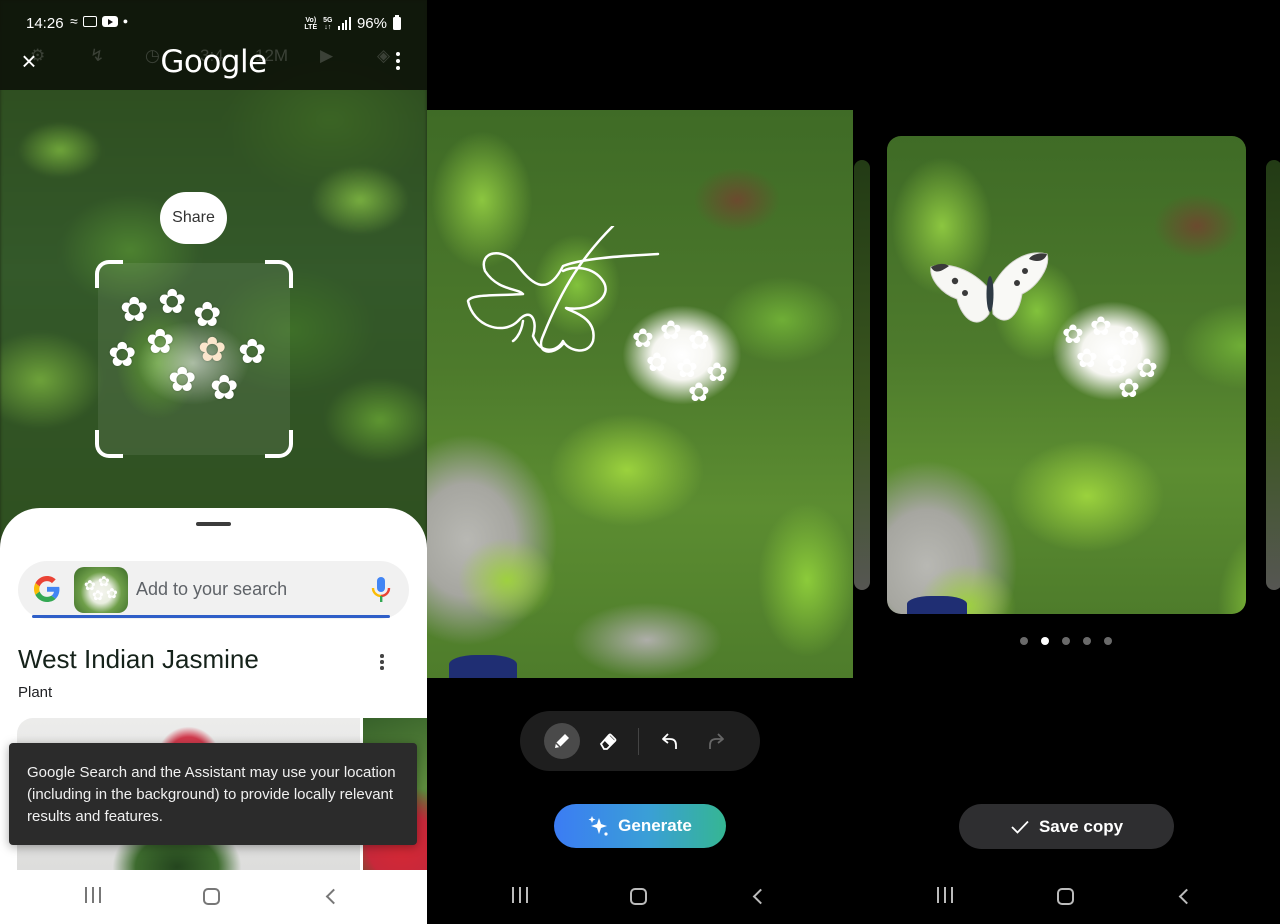 Image resolution: width=1280 pixels, height=924 pixels. What do you see at coordinates (109, 444) in the screenshot?
I see `crop-handle-bottom-left` at bounding box center [109, 444].